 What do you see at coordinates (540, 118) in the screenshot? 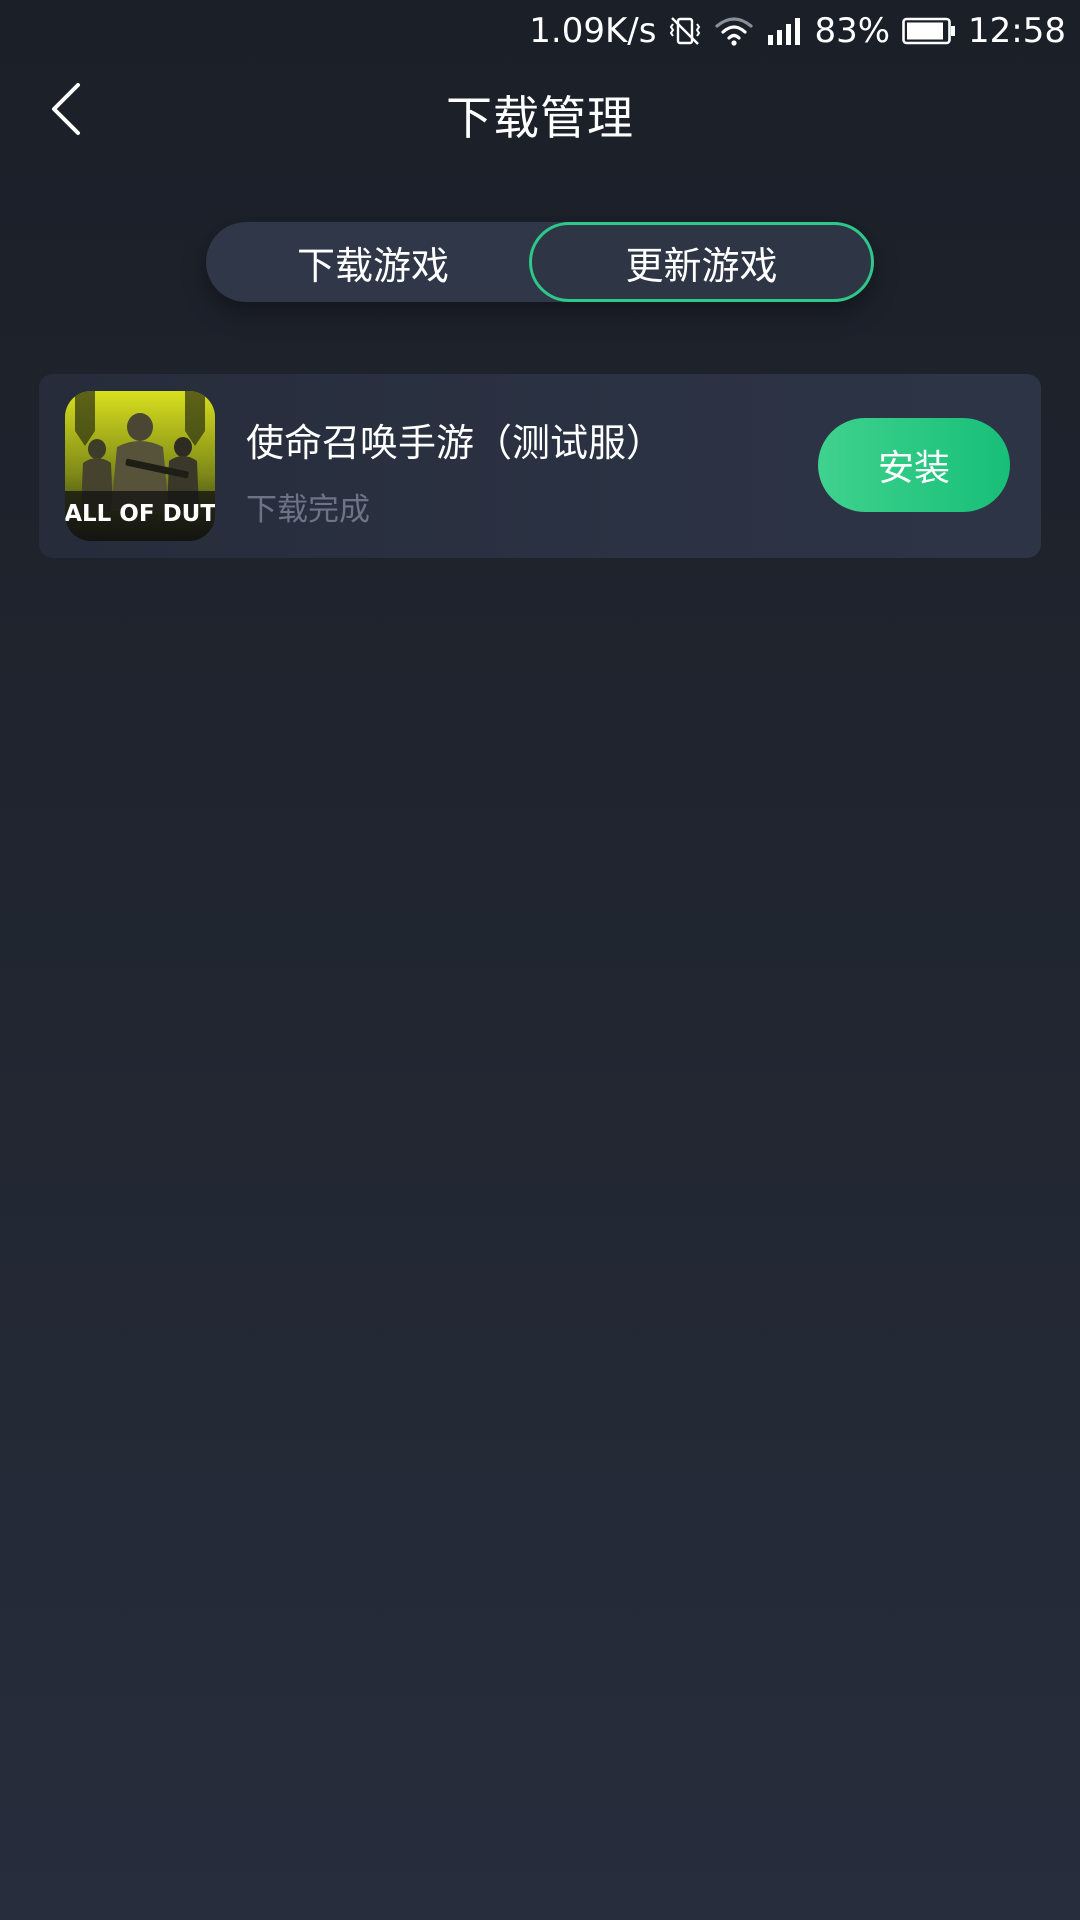
I see `page-title: 下载管理` at bounding box center [540, 118].